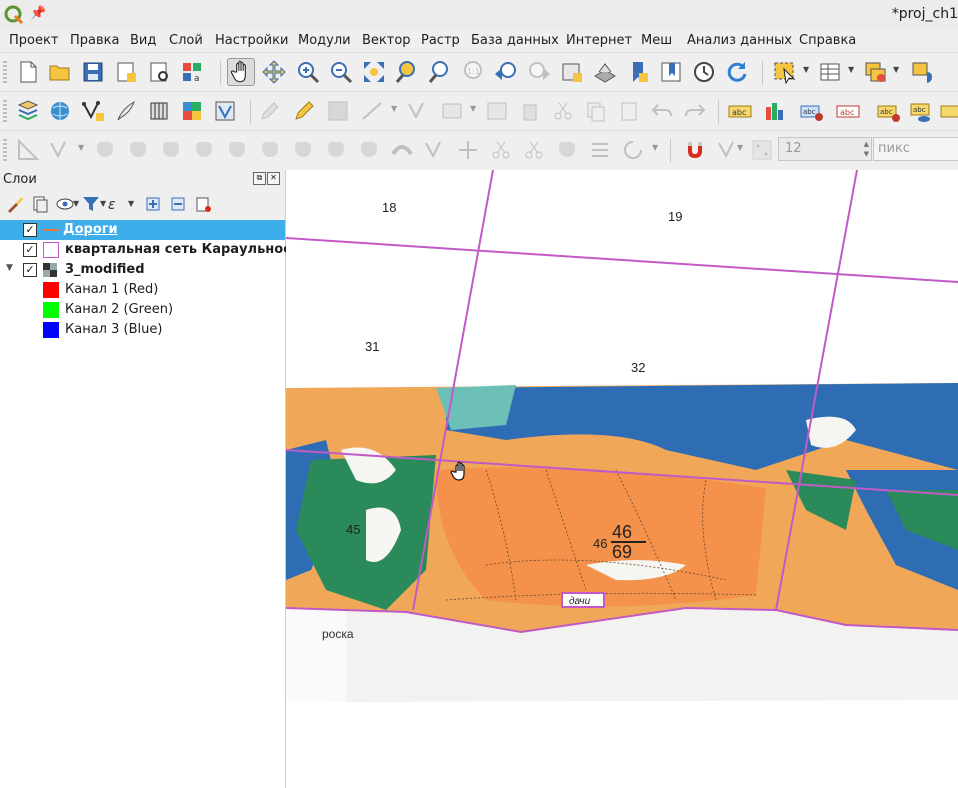 This screenshot has height=788, width=958. I want to click on new-3d-map-view-icon, so click(605, 72).